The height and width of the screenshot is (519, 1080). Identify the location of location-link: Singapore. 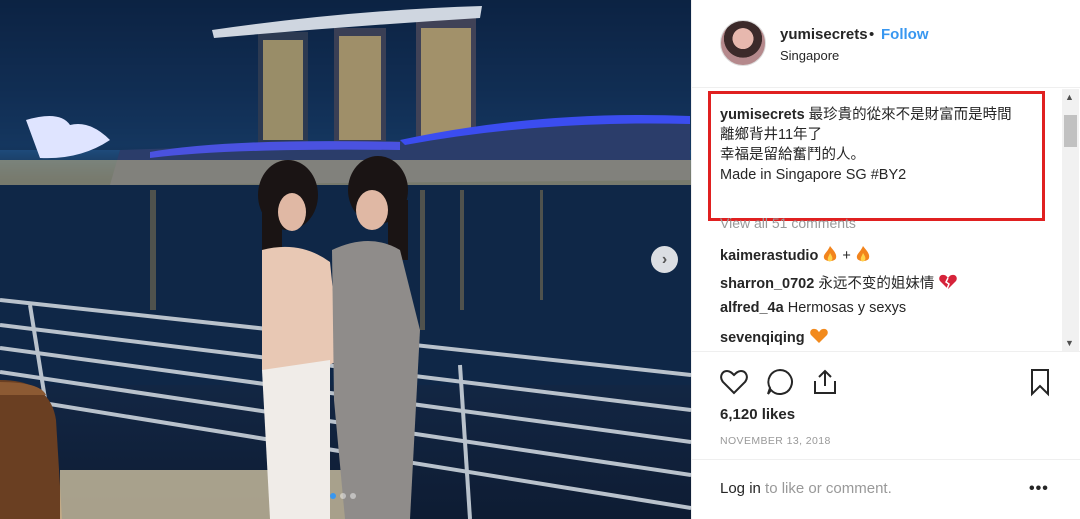
(809, 55).